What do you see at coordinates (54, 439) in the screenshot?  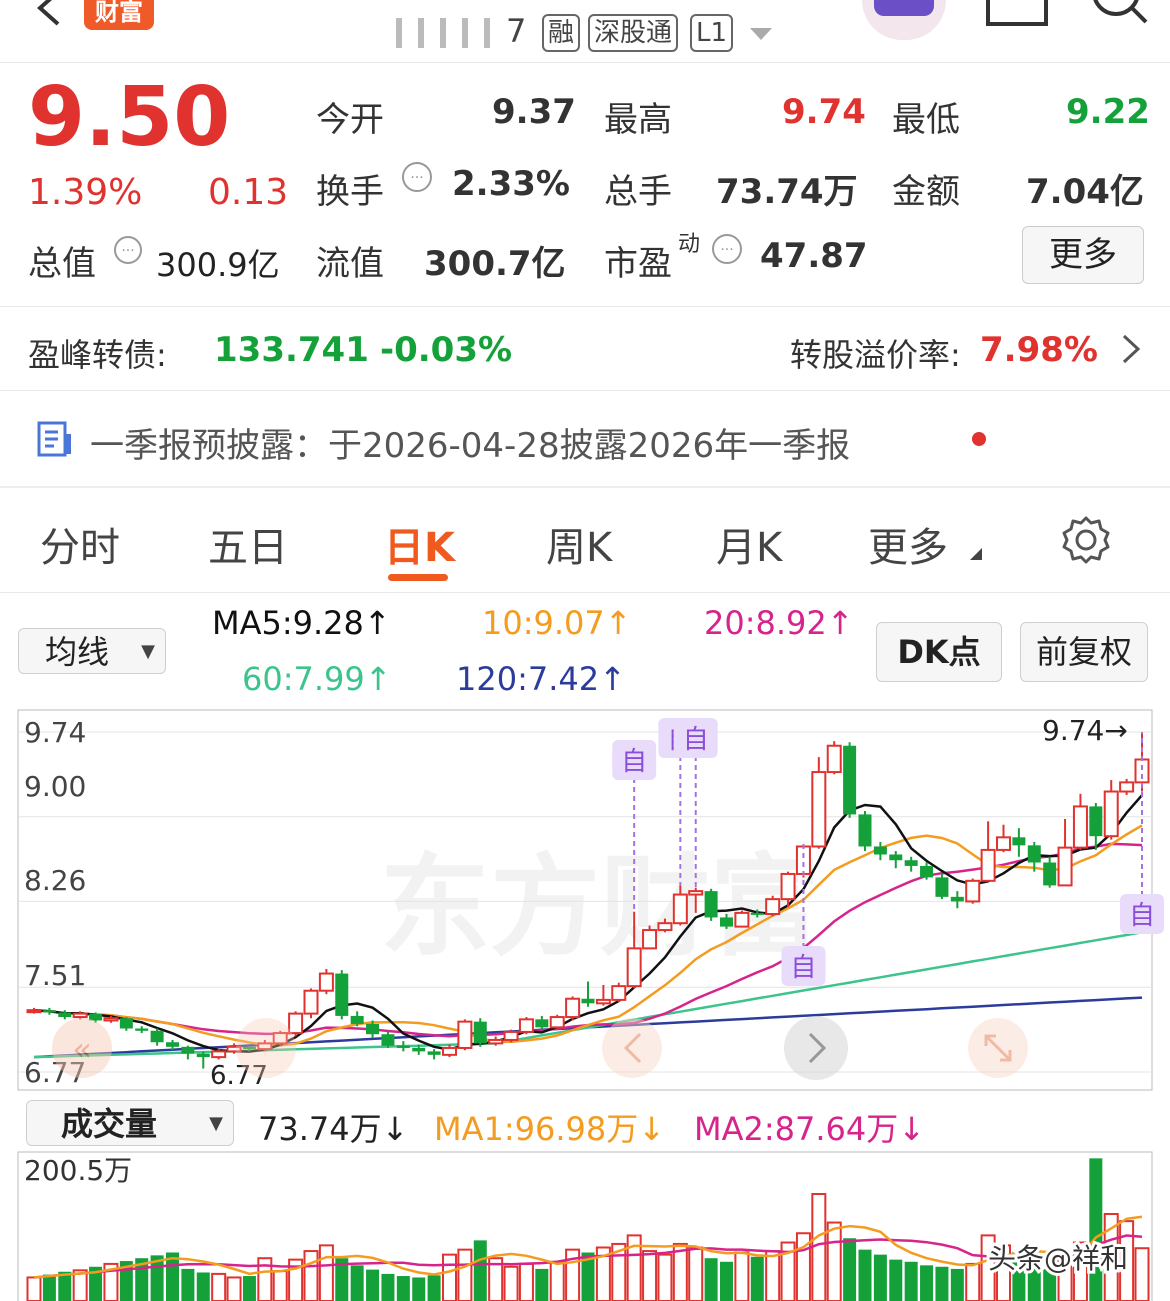 I see `document-icon` at bounding box center [54, 439].